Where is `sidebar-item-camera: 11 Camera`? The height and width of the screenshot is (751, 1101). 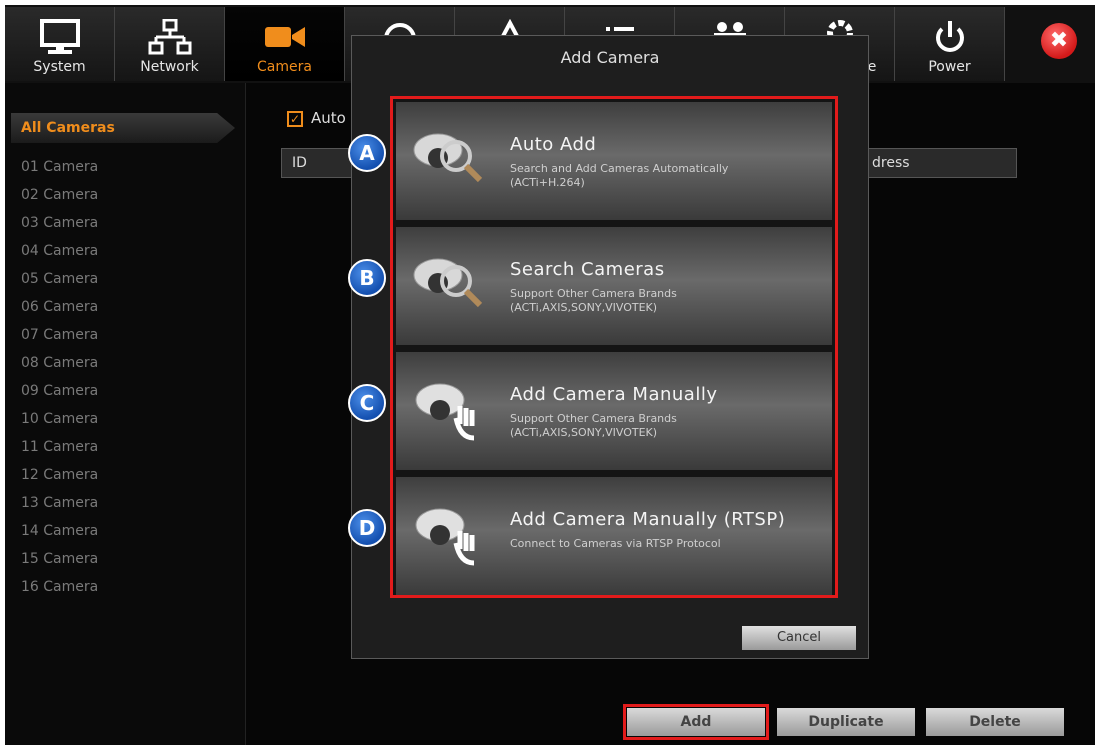
sidebar-item-camera: 11 Camera is located at coordinates (59, 447).